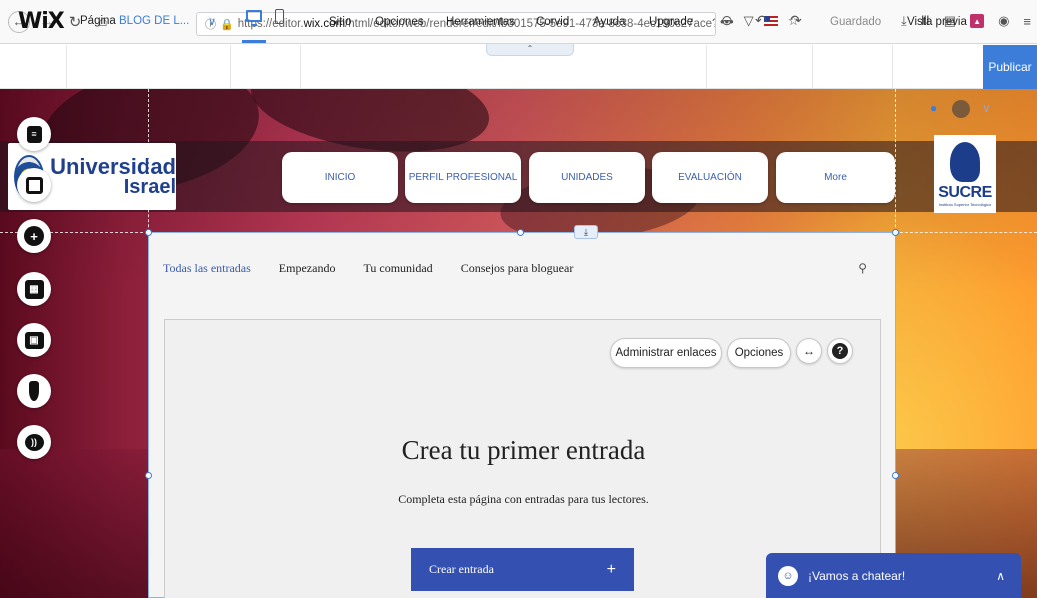 Image resolution: width=1037 pixels, height=598 pixels. Describe the element at coordinates (530, 50) in the screenshot. I see `collapse-toolbar-handle: ⌃` at that location.